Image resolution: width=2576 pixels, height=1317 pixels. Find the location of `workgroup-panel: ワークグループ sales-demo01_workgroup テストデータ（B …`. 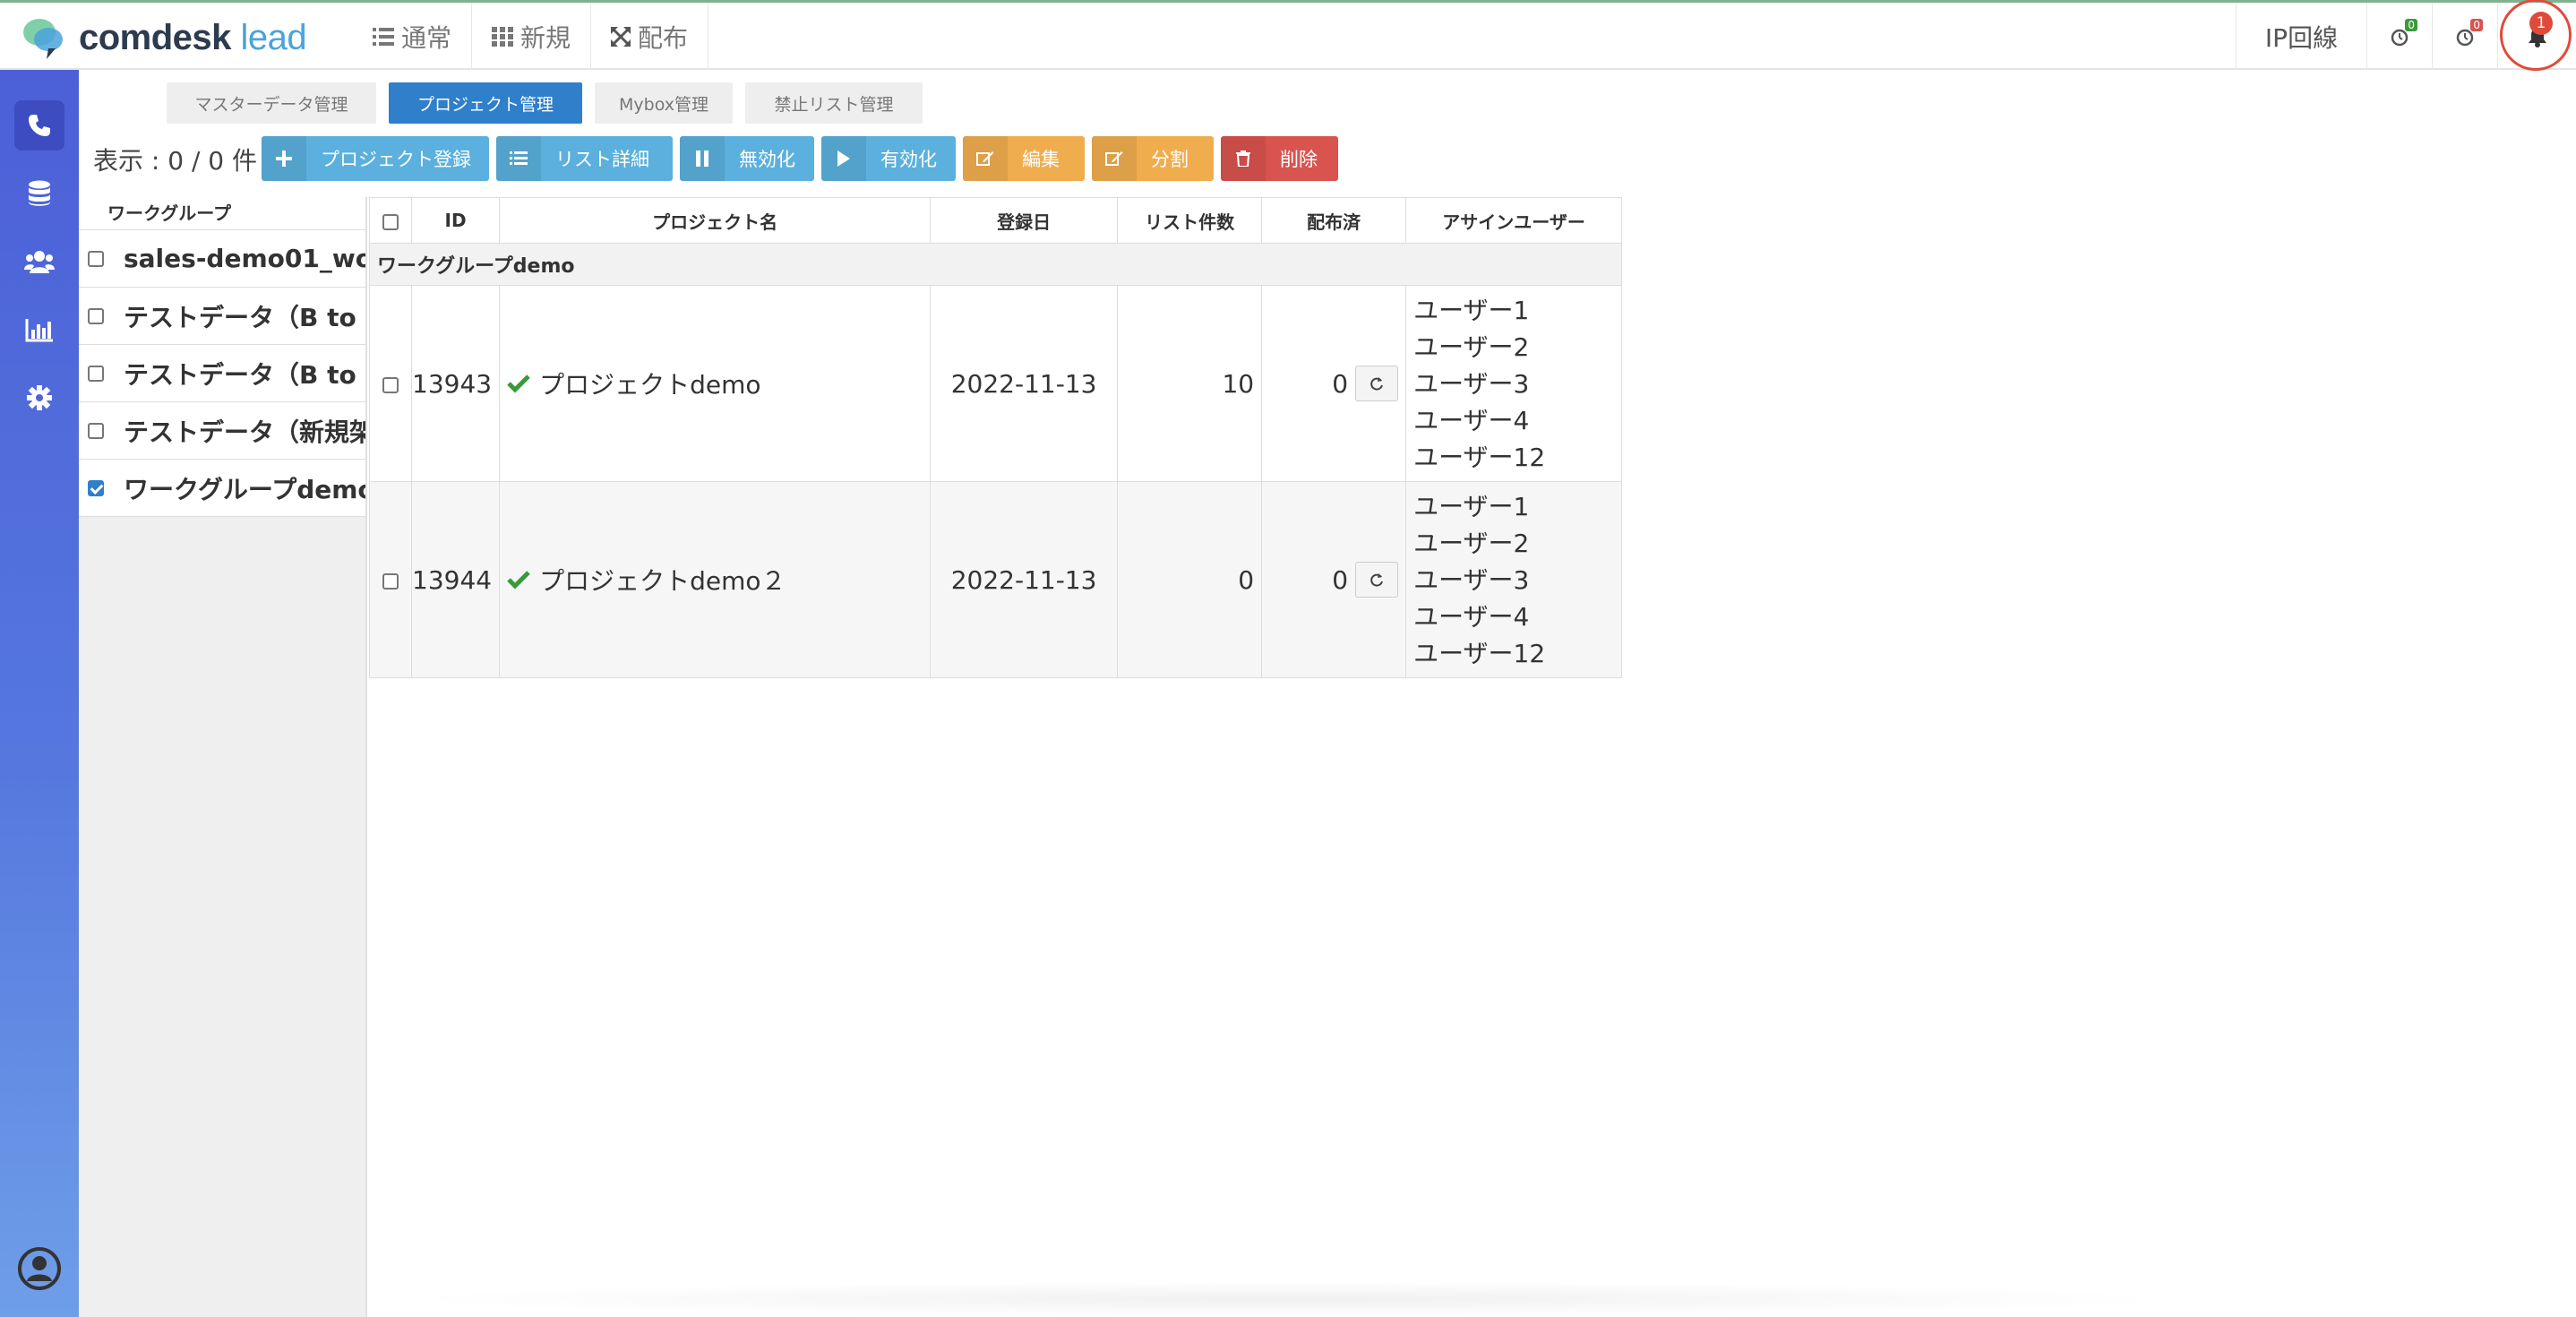

workgroup-panel: ワークグループ sales-demo01_workgroup テストデータ（B … is located at coordinates (223, 757).